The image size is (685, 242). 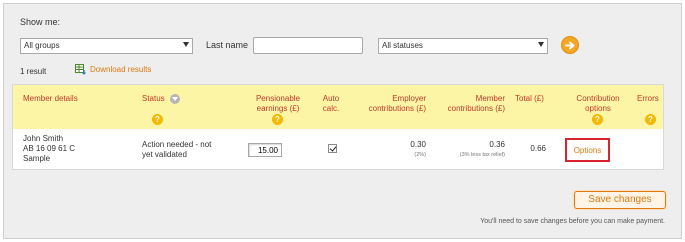 I want to click on last-name-label: Last name, so click(x=227, y=45).